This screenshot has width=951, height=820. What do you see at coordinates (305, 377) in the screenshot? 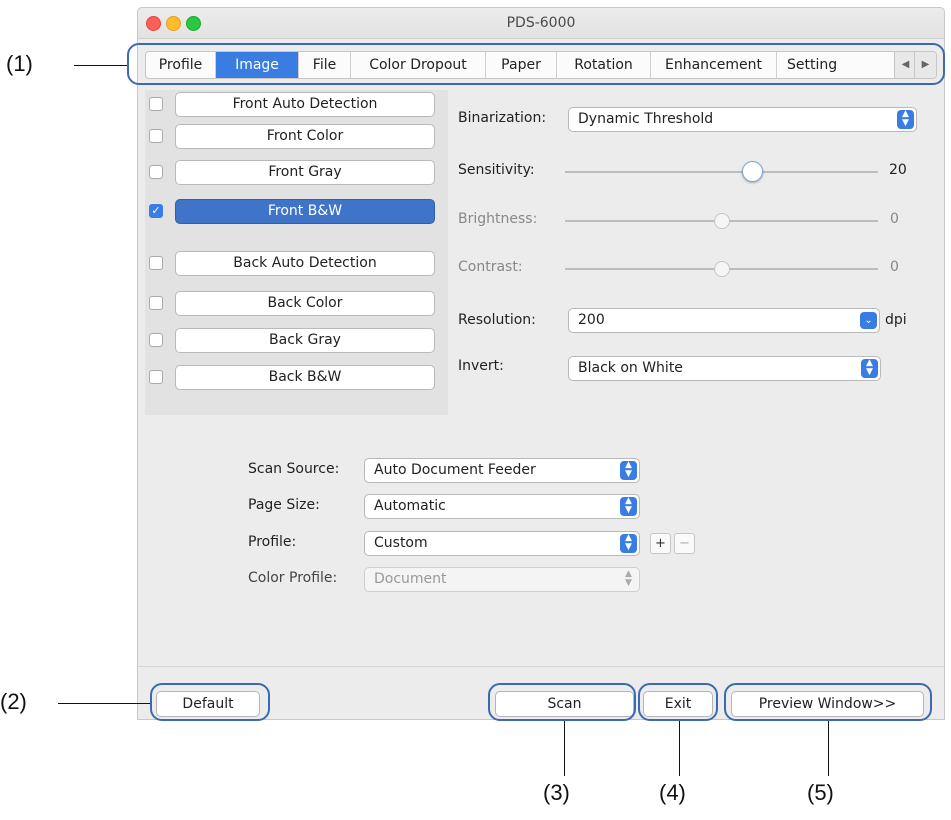
I see `back-bw-button: Back B&W` at bounding box center [305, 377].